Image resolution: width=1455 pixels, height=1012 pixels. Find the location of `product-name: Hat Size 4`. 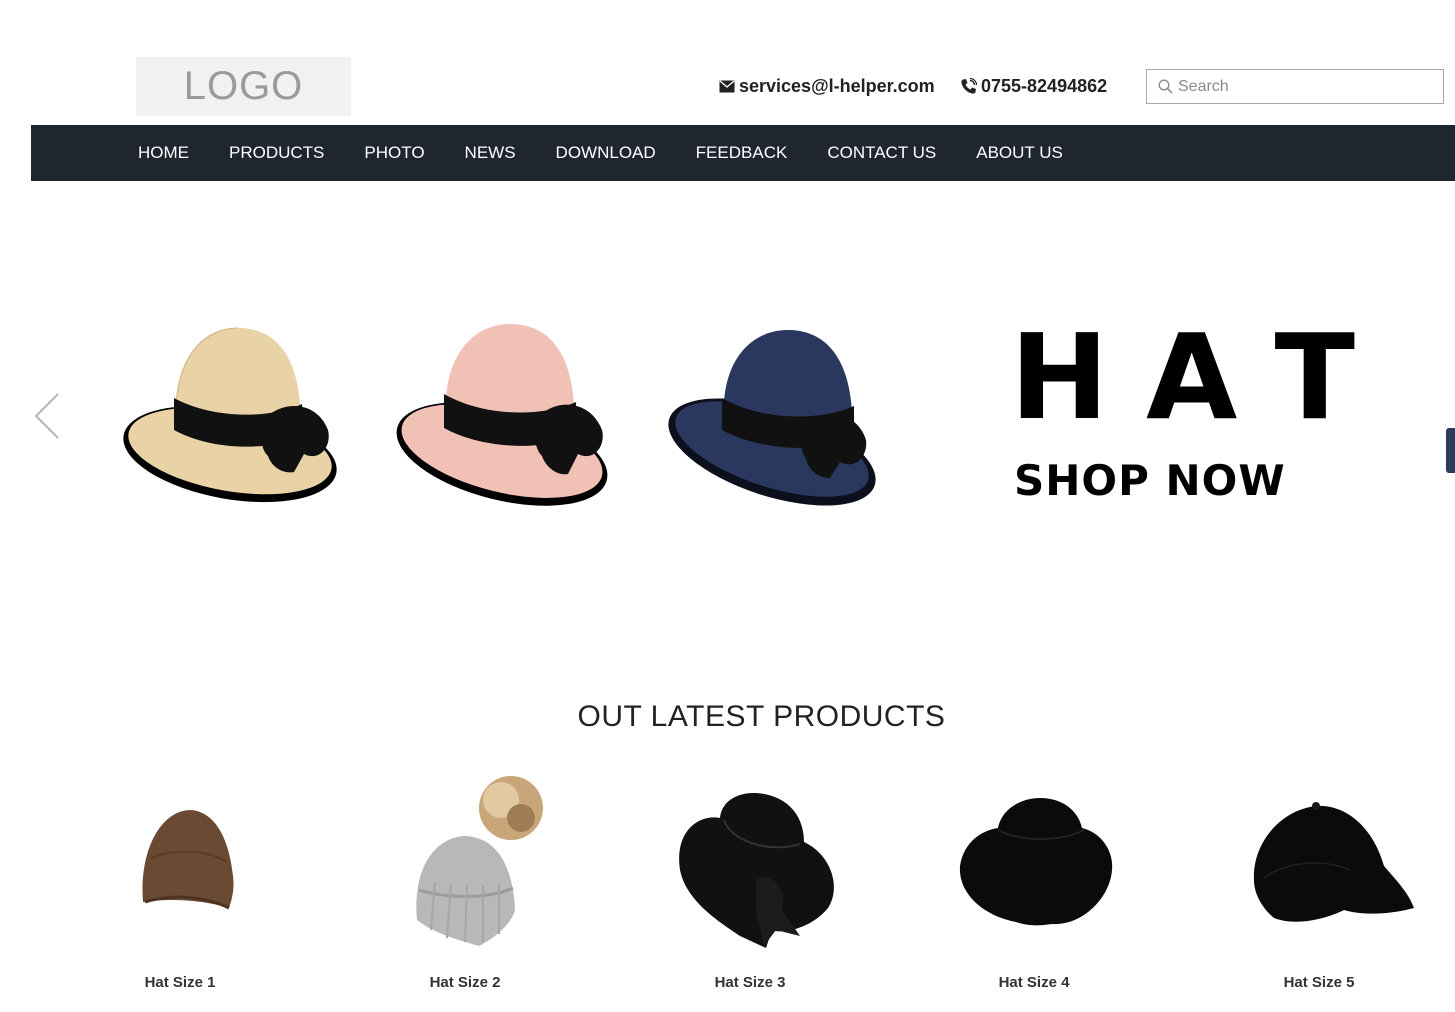

product-name: Hat Size 4 is located at coordinates (1034, 982).